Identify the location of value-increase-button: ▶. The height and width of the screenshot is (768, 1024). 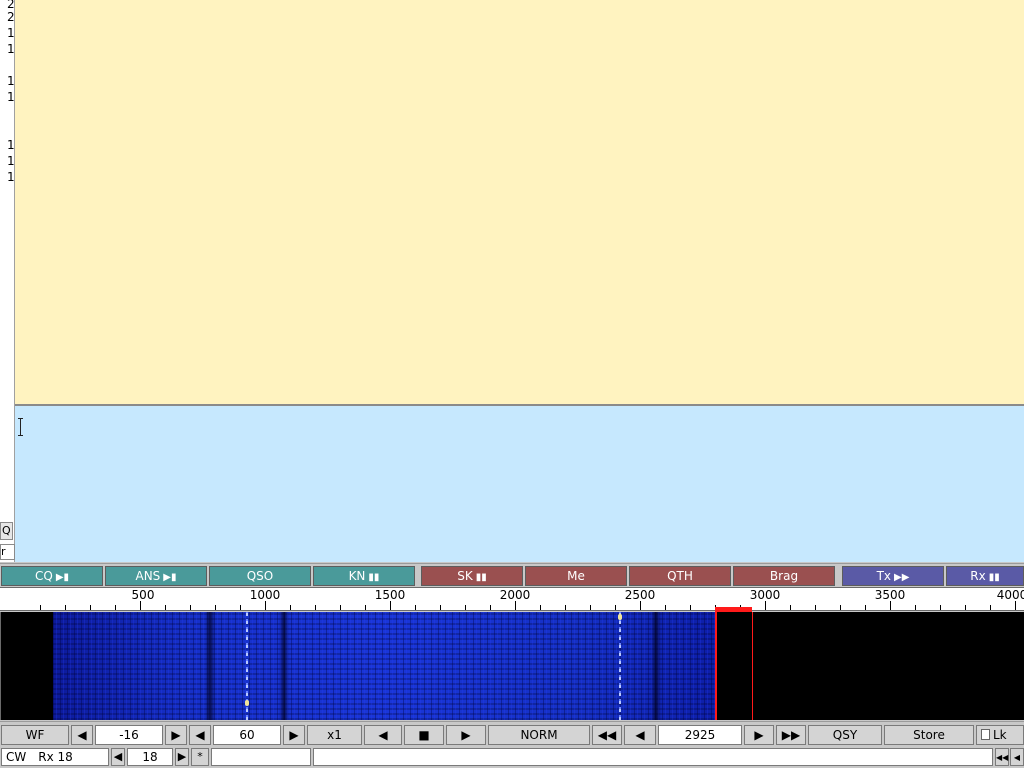
(182, 757).